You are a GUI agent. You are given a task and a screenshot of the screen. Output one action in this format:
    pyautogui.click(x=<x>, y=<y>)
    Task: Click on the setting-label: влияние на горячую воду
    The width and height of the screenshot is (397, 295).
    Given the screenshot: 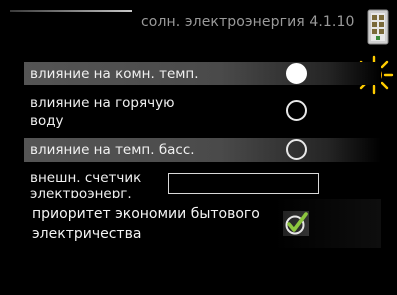 What is the action you would take?
    pyautogui.click(x=102, y=112)
    